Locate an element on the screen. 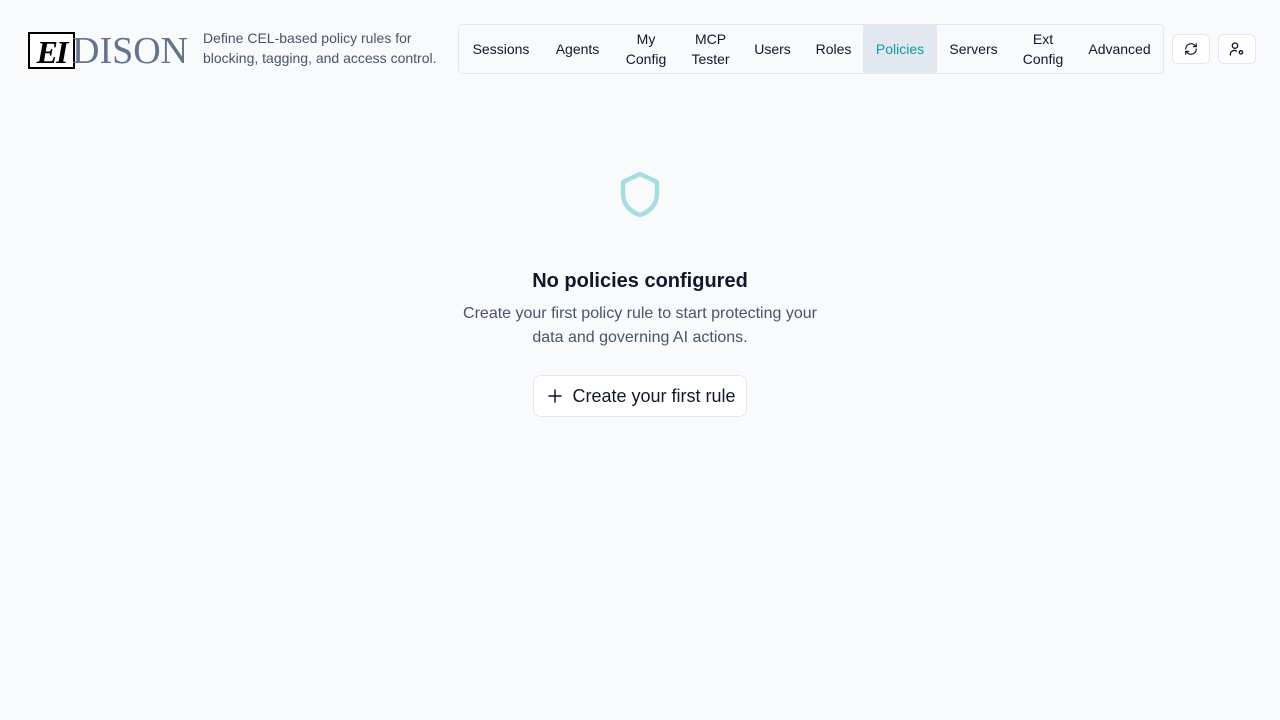 The height and width of the screenshot is (720, 1280). user-settings-icon is located at coordinates (1236, 49).